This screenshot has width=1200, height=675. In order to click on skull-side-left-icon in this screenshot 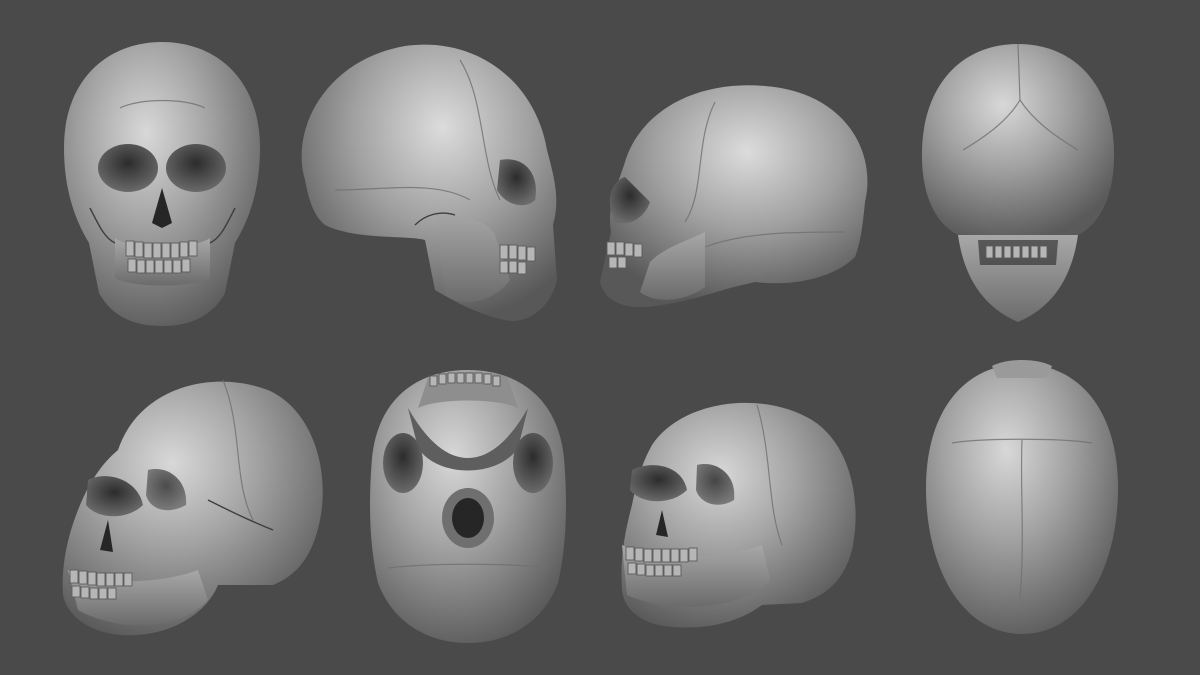, I will do `click(734, 196)`.